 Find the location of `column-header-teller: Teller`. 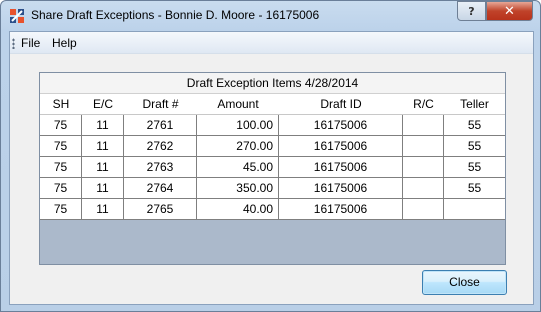

column-header-teller: Teller is located at coordinates (474, 104).